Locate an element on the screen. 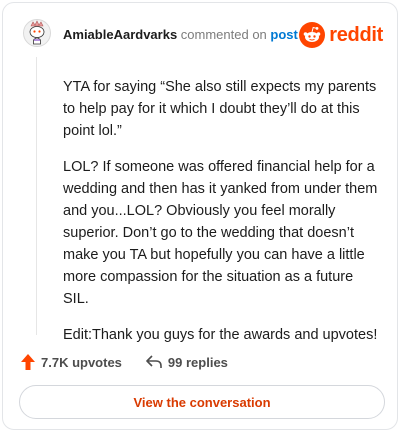  view-conversation-button: View the conversation is located at coordinates (202, 402).